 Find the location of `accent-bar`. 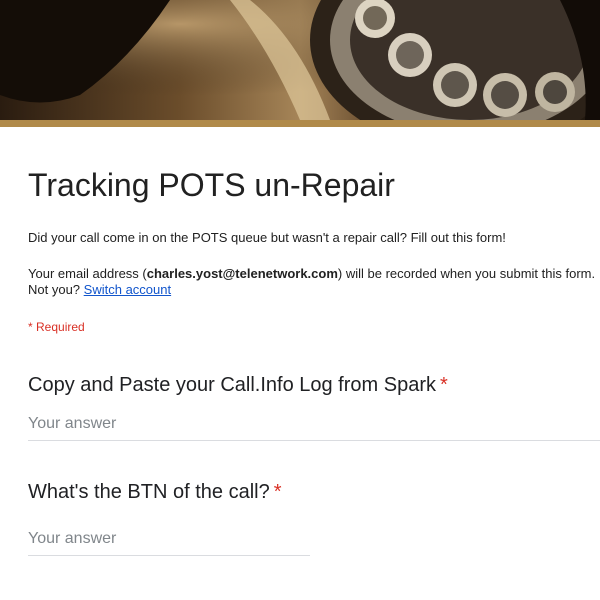

accent-bar is located at coordinates (300, 123).